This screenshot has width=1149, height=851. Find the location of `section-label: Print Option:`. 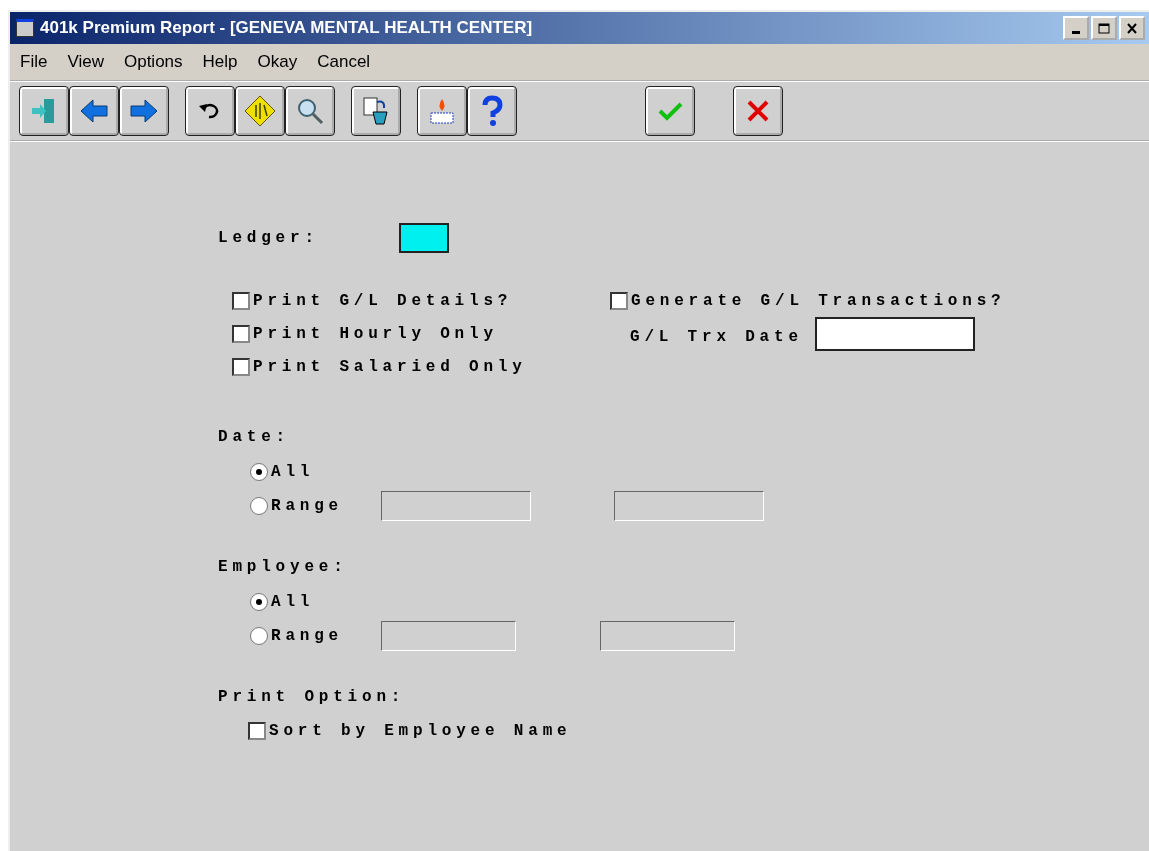

section-label: Print Option: is located at coordinates (312, 698).